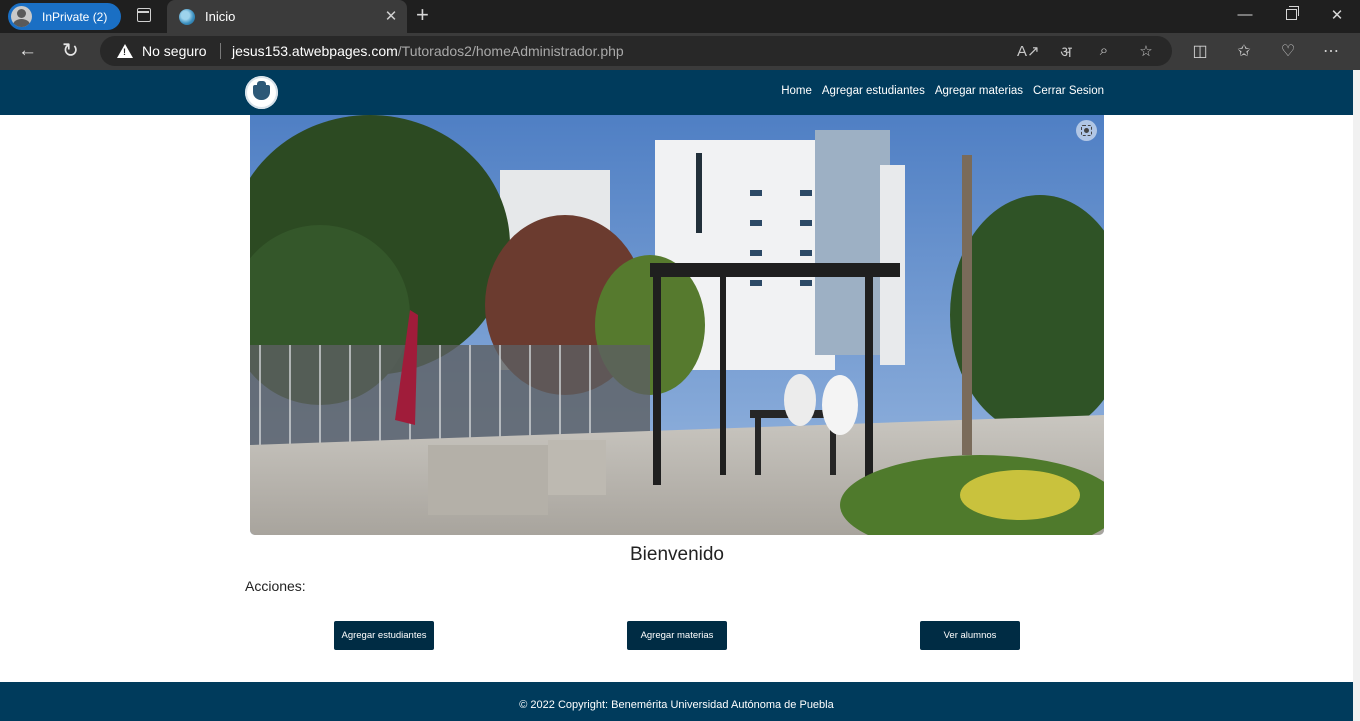 Image resolution: width=1360 pixels, height=721 pixels. Describe the element at coordinates (1028, 51) in the screenshot. I see `read-aloud-icon: A↗` at that location.